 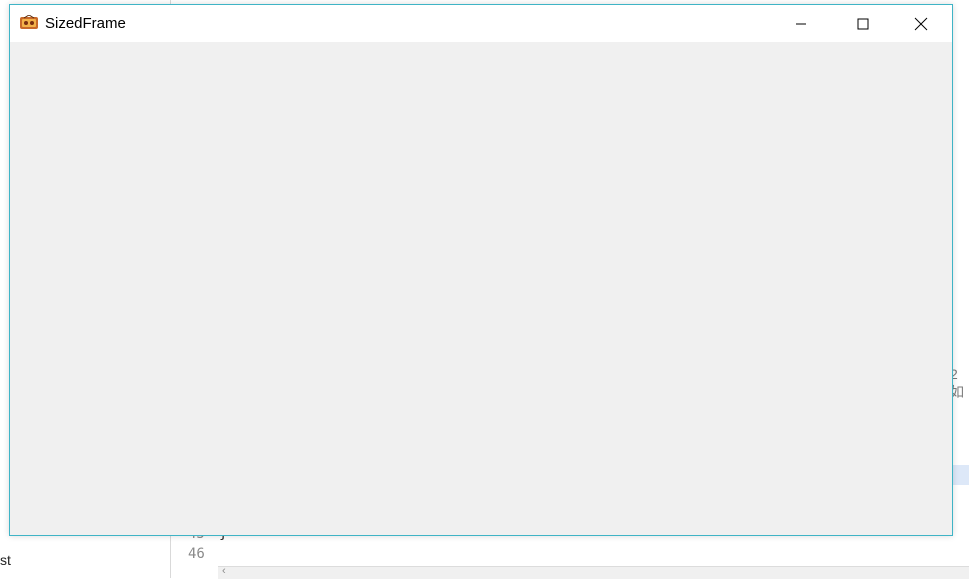 I want to click on maximize-button, so click(x=863, y=23).